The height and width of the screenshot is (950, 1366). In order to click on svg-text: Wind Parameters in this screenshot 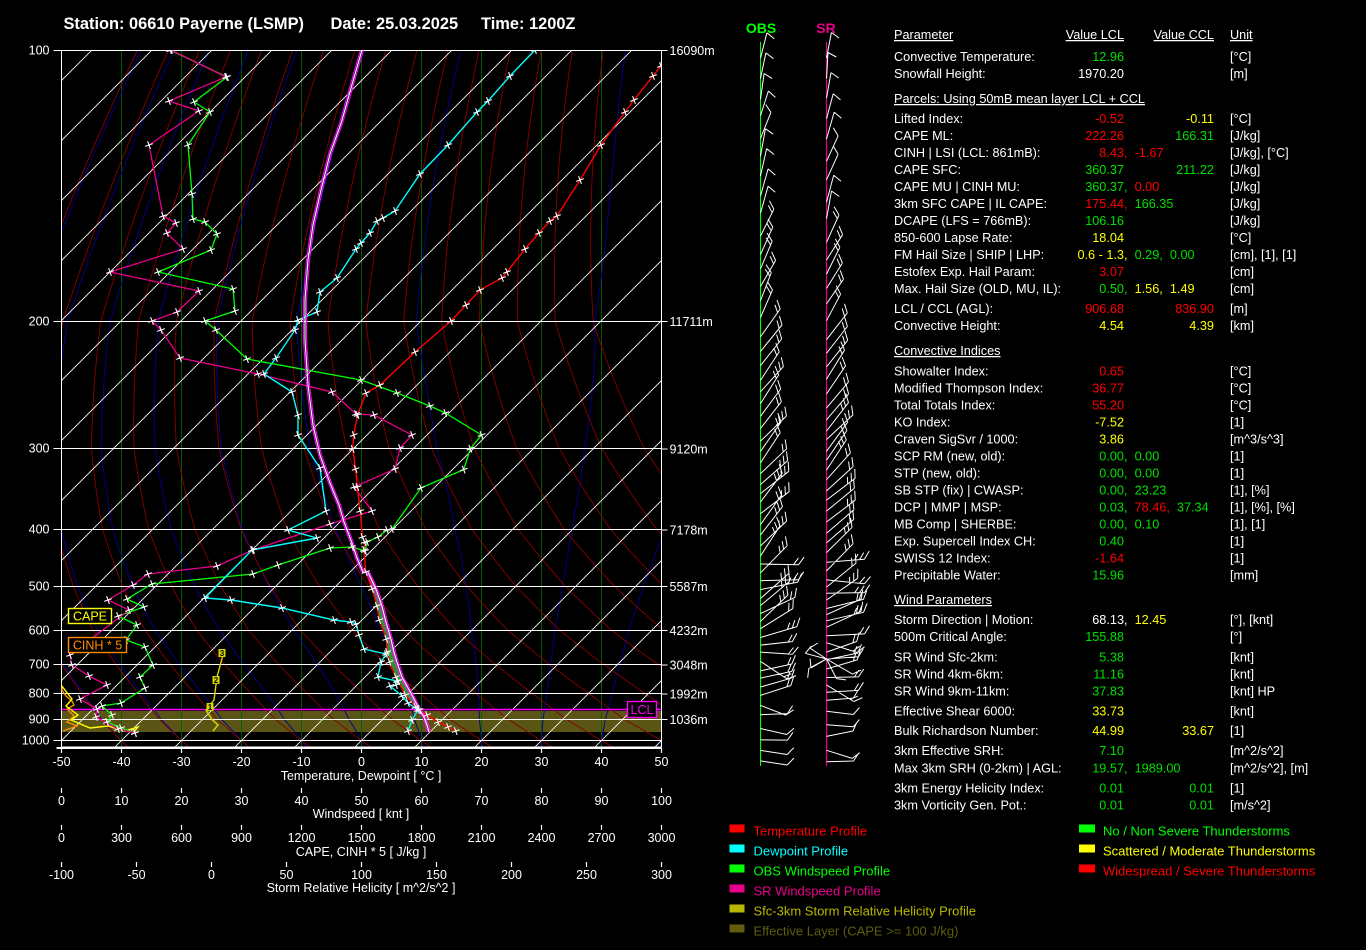, I will do `click(943, 600)`.